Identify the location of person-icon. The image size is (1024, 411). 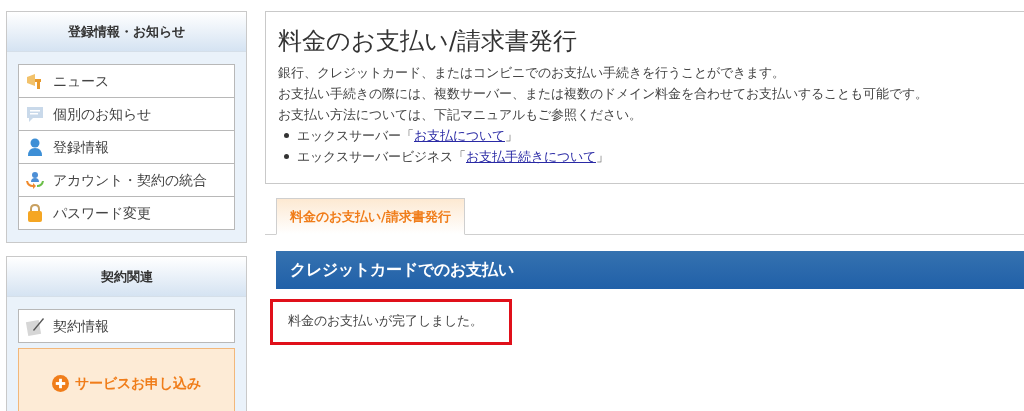
(35, 147).